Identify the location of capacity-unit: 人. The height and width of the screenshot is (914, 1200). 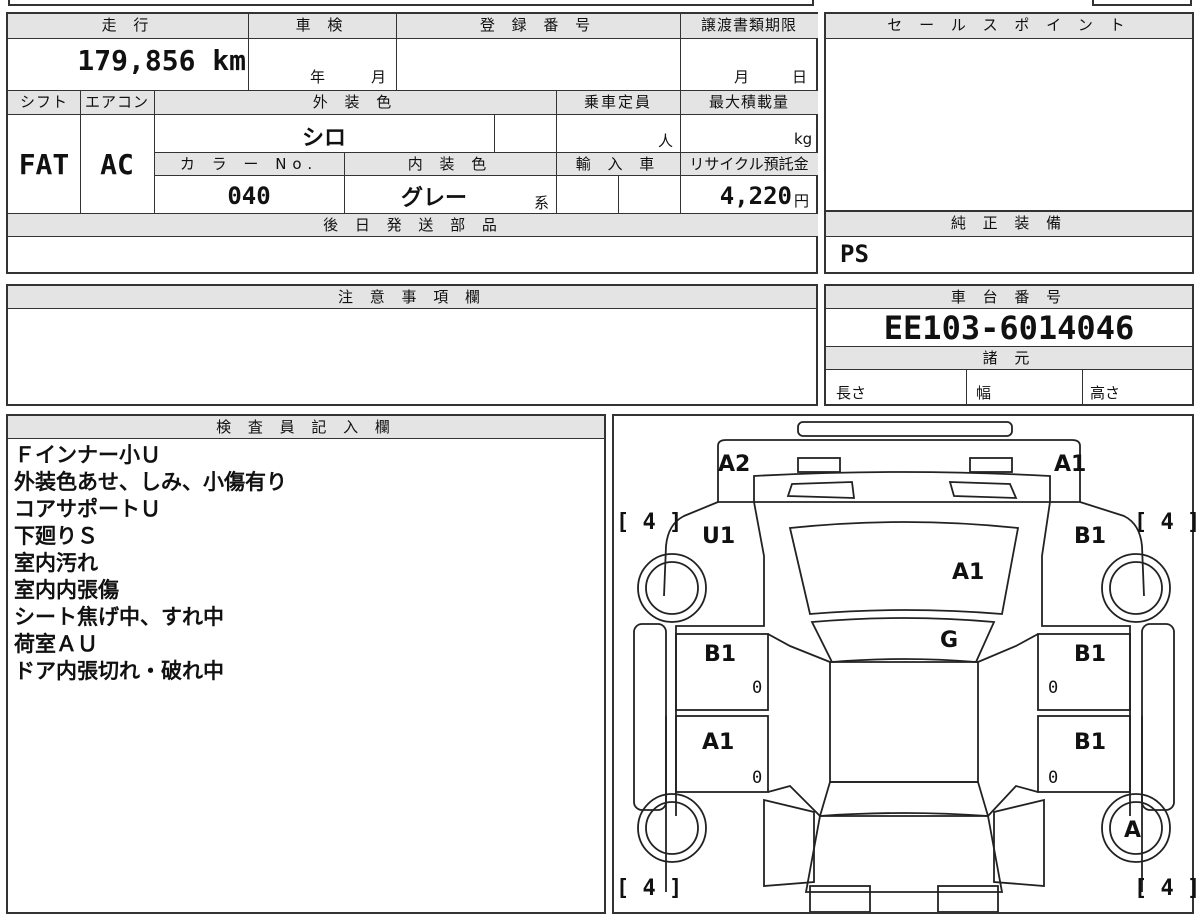
(666, 141).